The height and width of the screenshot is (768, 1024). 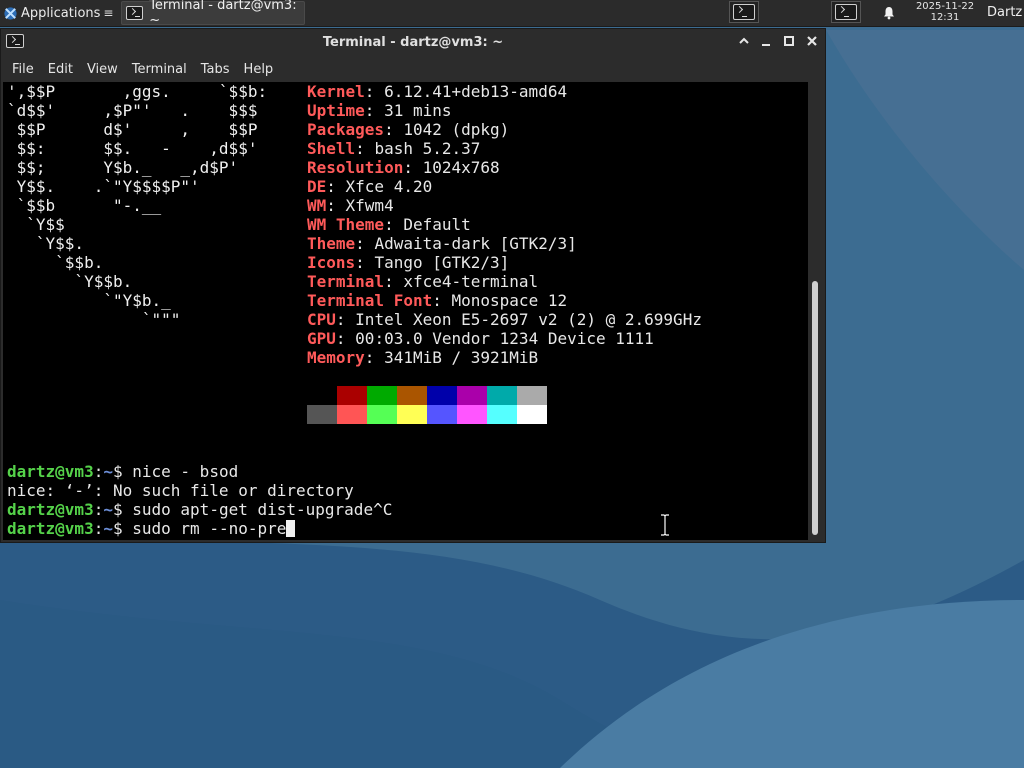 I want to click on applications-menu-button: Applications ≡, so click(x=58, y=13).